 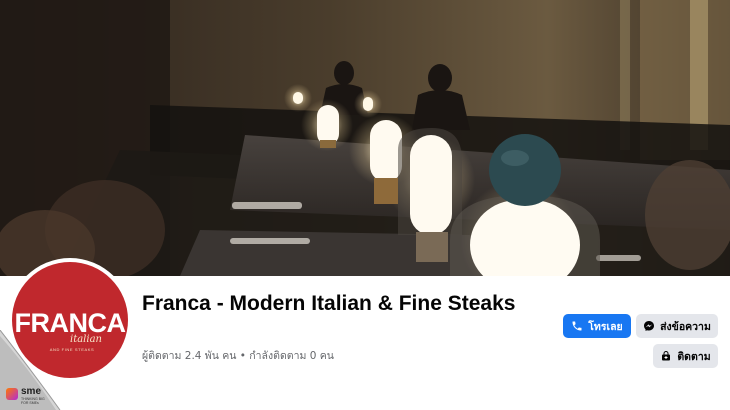 I want to click on follow-icon, so click(x=666, y=356).